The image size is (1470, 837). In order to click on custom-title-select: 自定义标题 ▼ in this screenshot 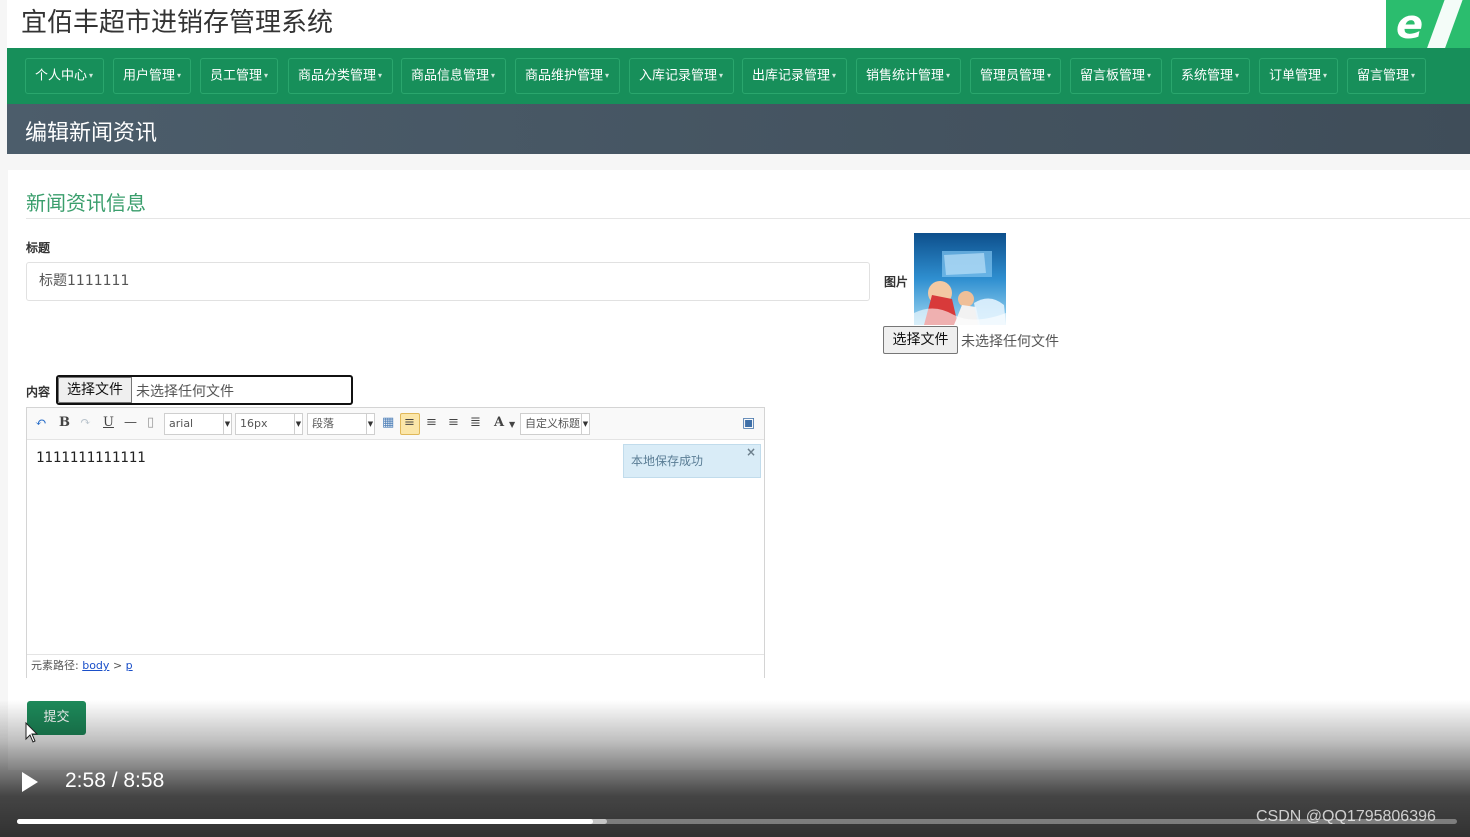, I will do `click(555, 424)`.